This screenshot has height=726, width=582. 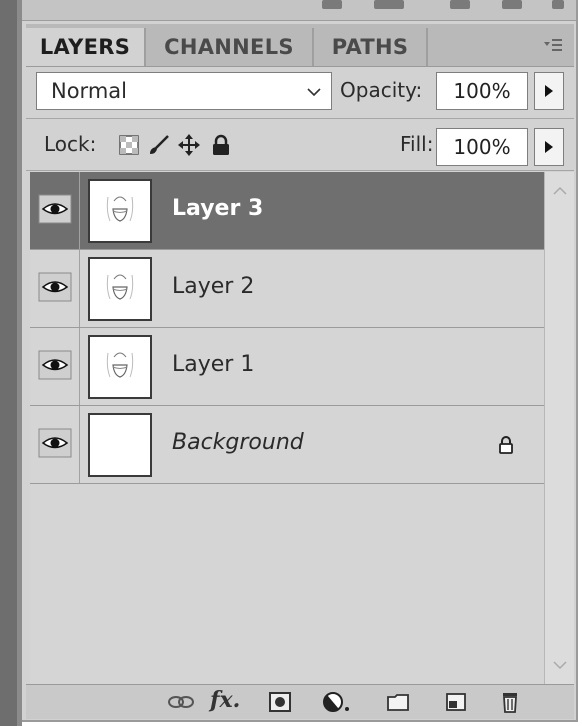 I want to click on panel-tab-bar: LAYERS CHANNELS PATHS, so click(x=300, y=45).